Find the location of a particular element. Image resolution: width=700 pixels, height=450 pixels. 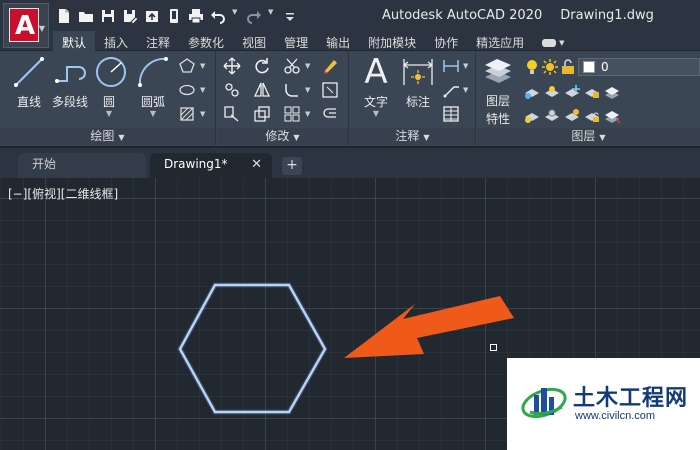

dimension-icon is located at coordinates (418, 72).